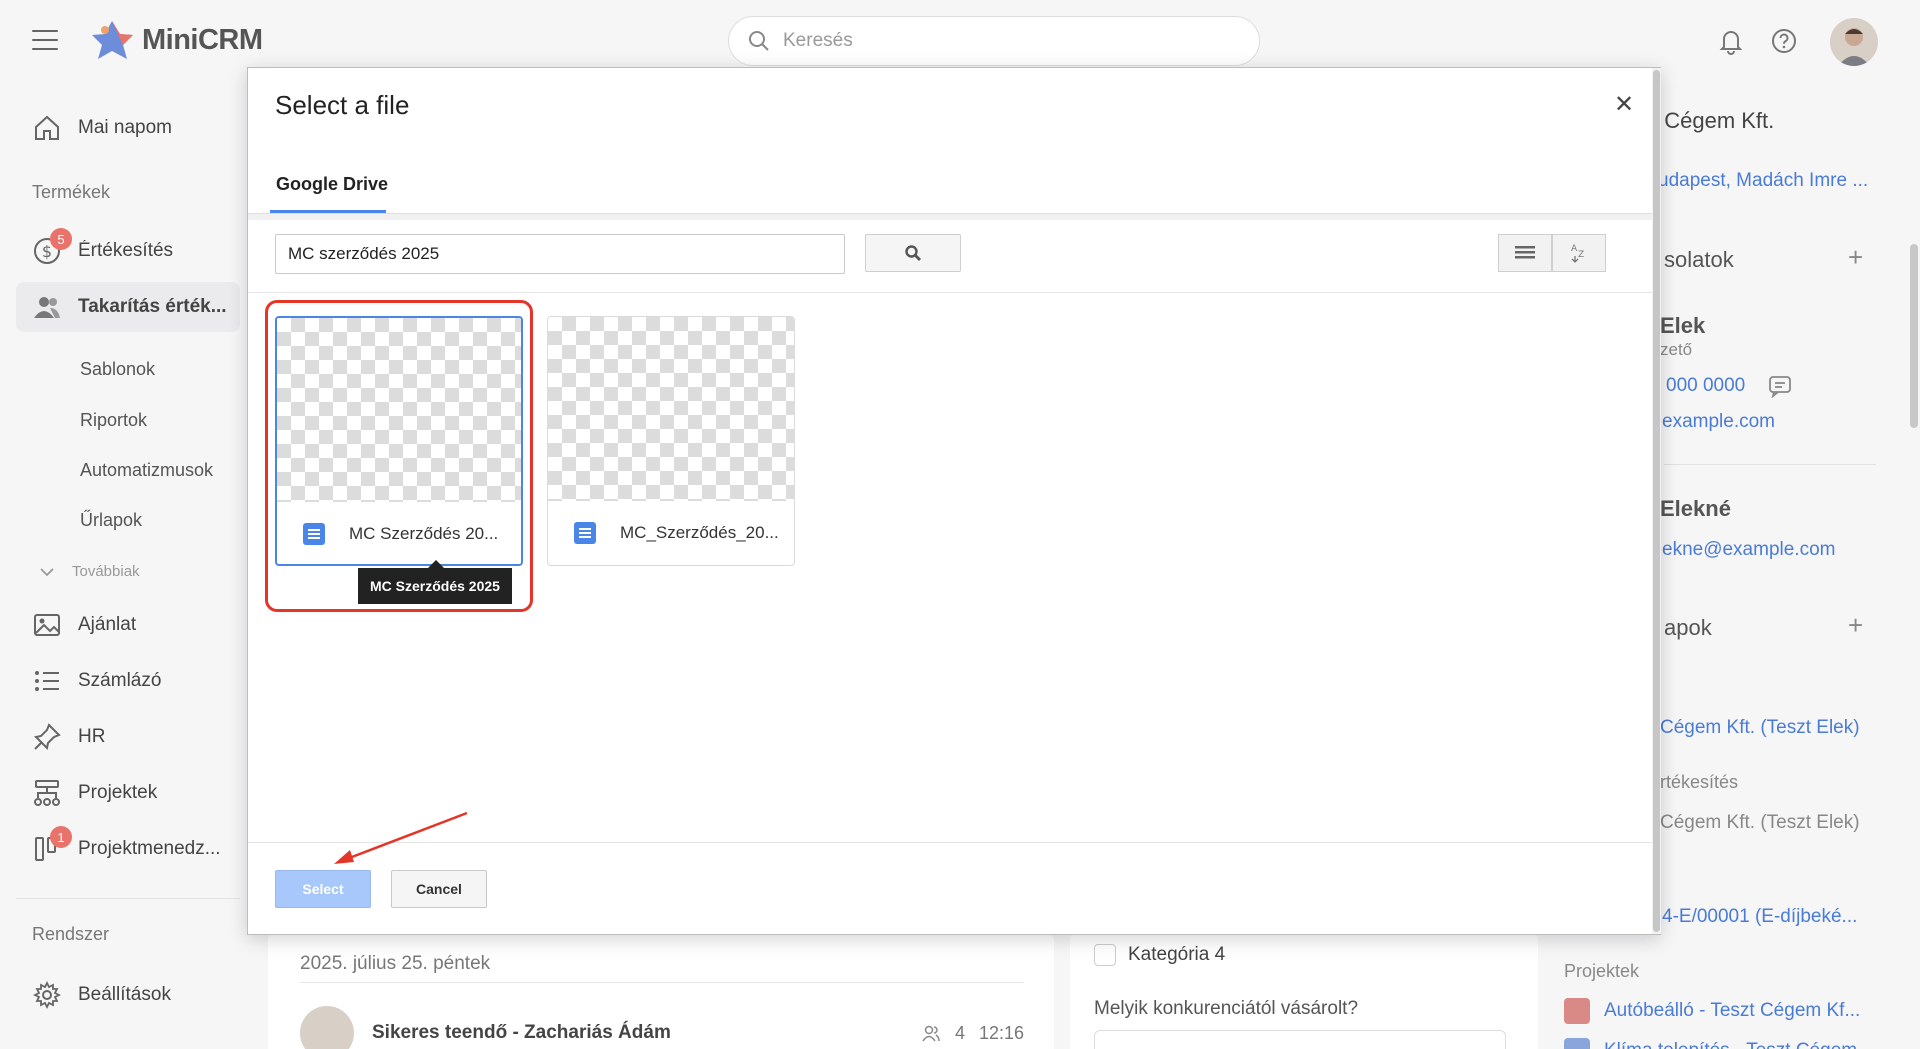 This screenshot has width=1920, height=1049. What do you see at coordinates (1854, 42) in the screenshot?
I see `user-avatar` at bounding box center [1854, 42].